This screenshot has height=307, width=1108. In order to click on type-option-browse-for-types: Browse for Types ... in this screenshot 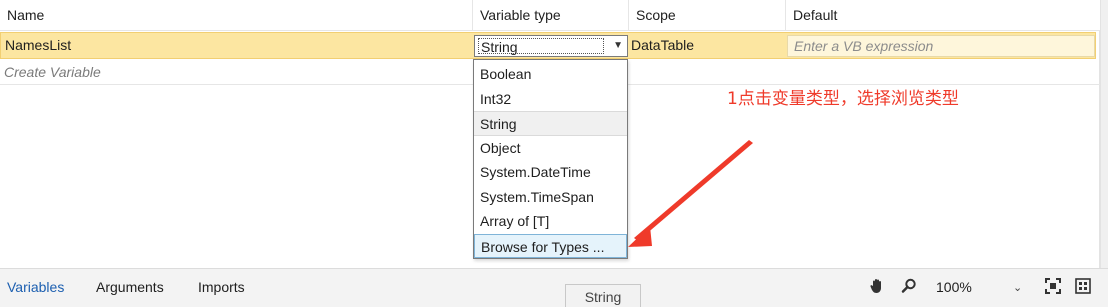, I will do `click(550, 245)`.